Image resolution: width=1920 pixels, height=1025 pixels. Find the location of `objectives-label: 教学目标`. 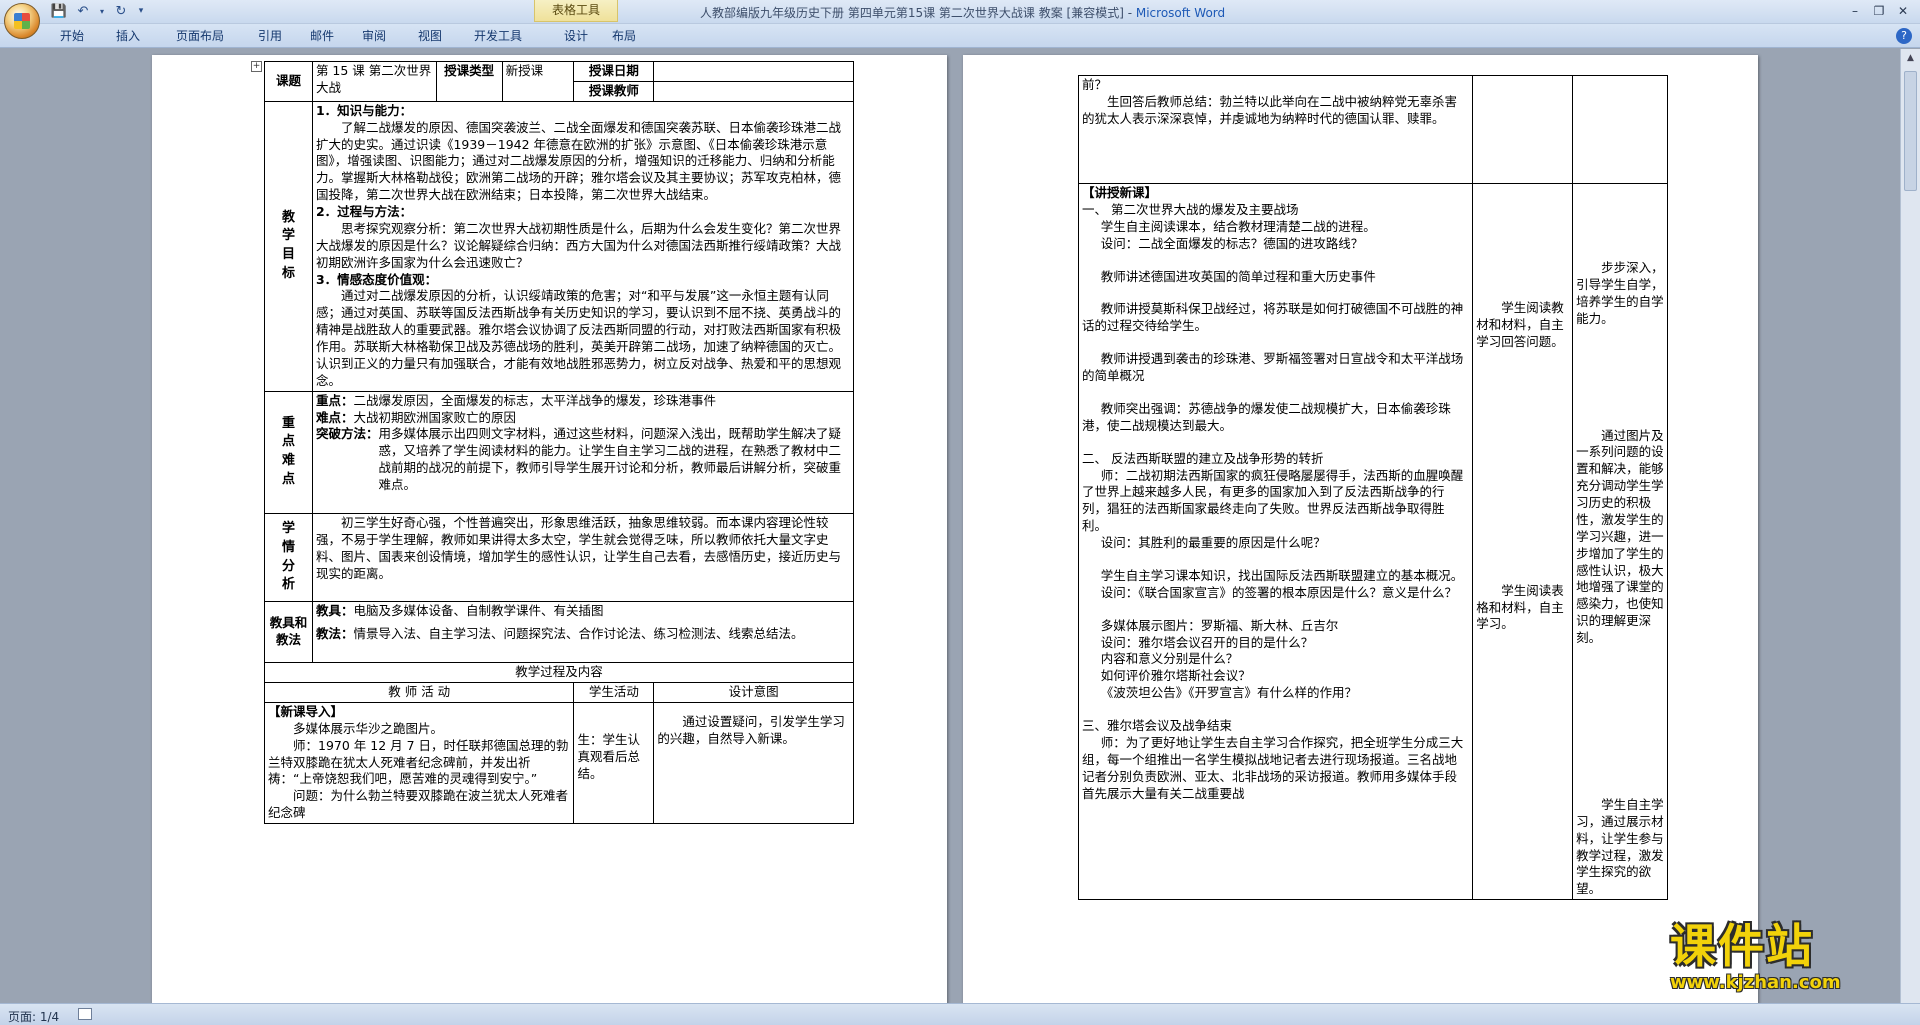

objectives-label: 教学目标 is located at coordinates (288, 245).